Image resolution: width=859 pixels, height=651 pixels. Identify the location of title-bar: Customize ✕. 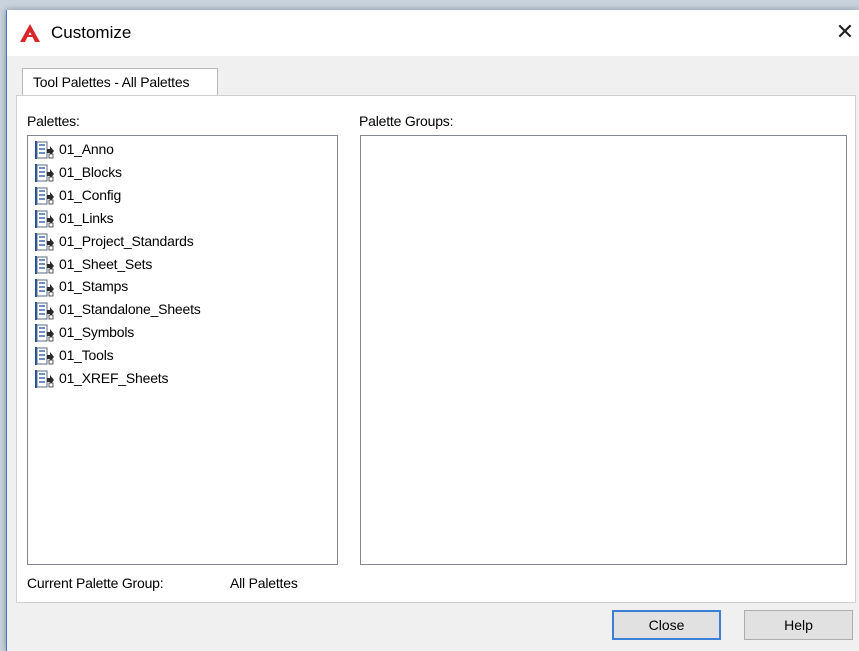
(433, 33).